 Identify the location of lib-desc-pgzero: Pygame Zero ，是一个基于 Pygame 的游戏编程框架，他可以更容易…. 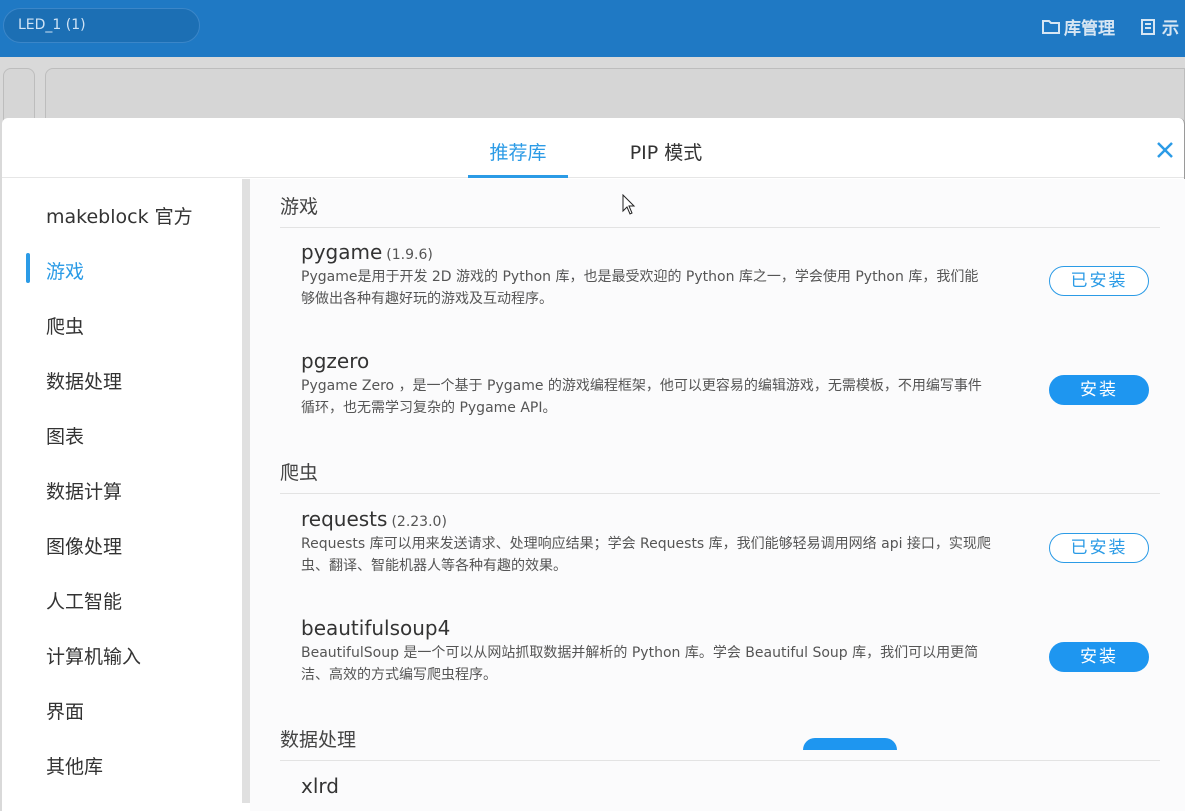
(641, 397).